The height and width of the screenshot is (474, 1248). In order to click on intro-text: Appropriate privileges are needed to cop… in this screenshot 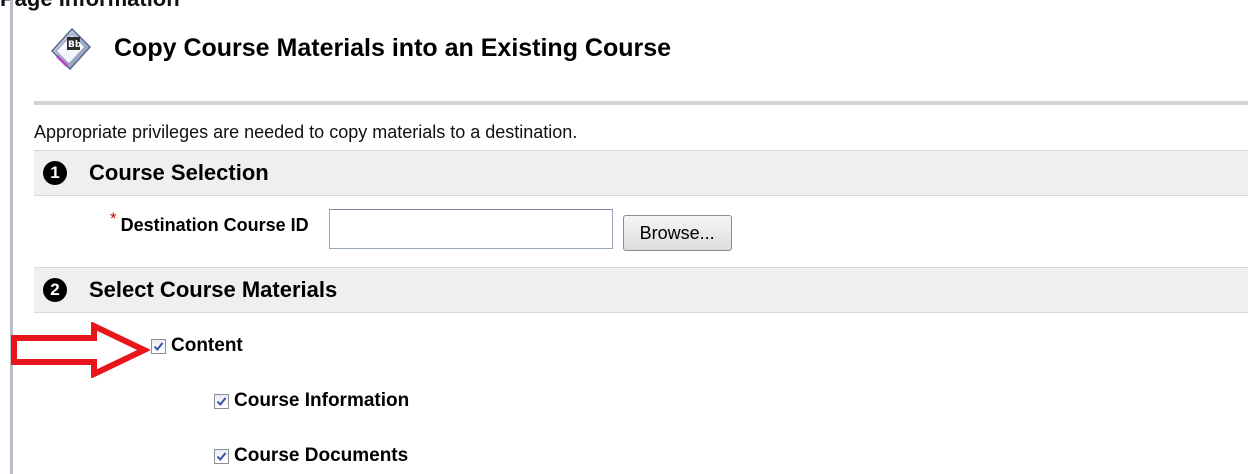, I will do `click(306, 132)`.